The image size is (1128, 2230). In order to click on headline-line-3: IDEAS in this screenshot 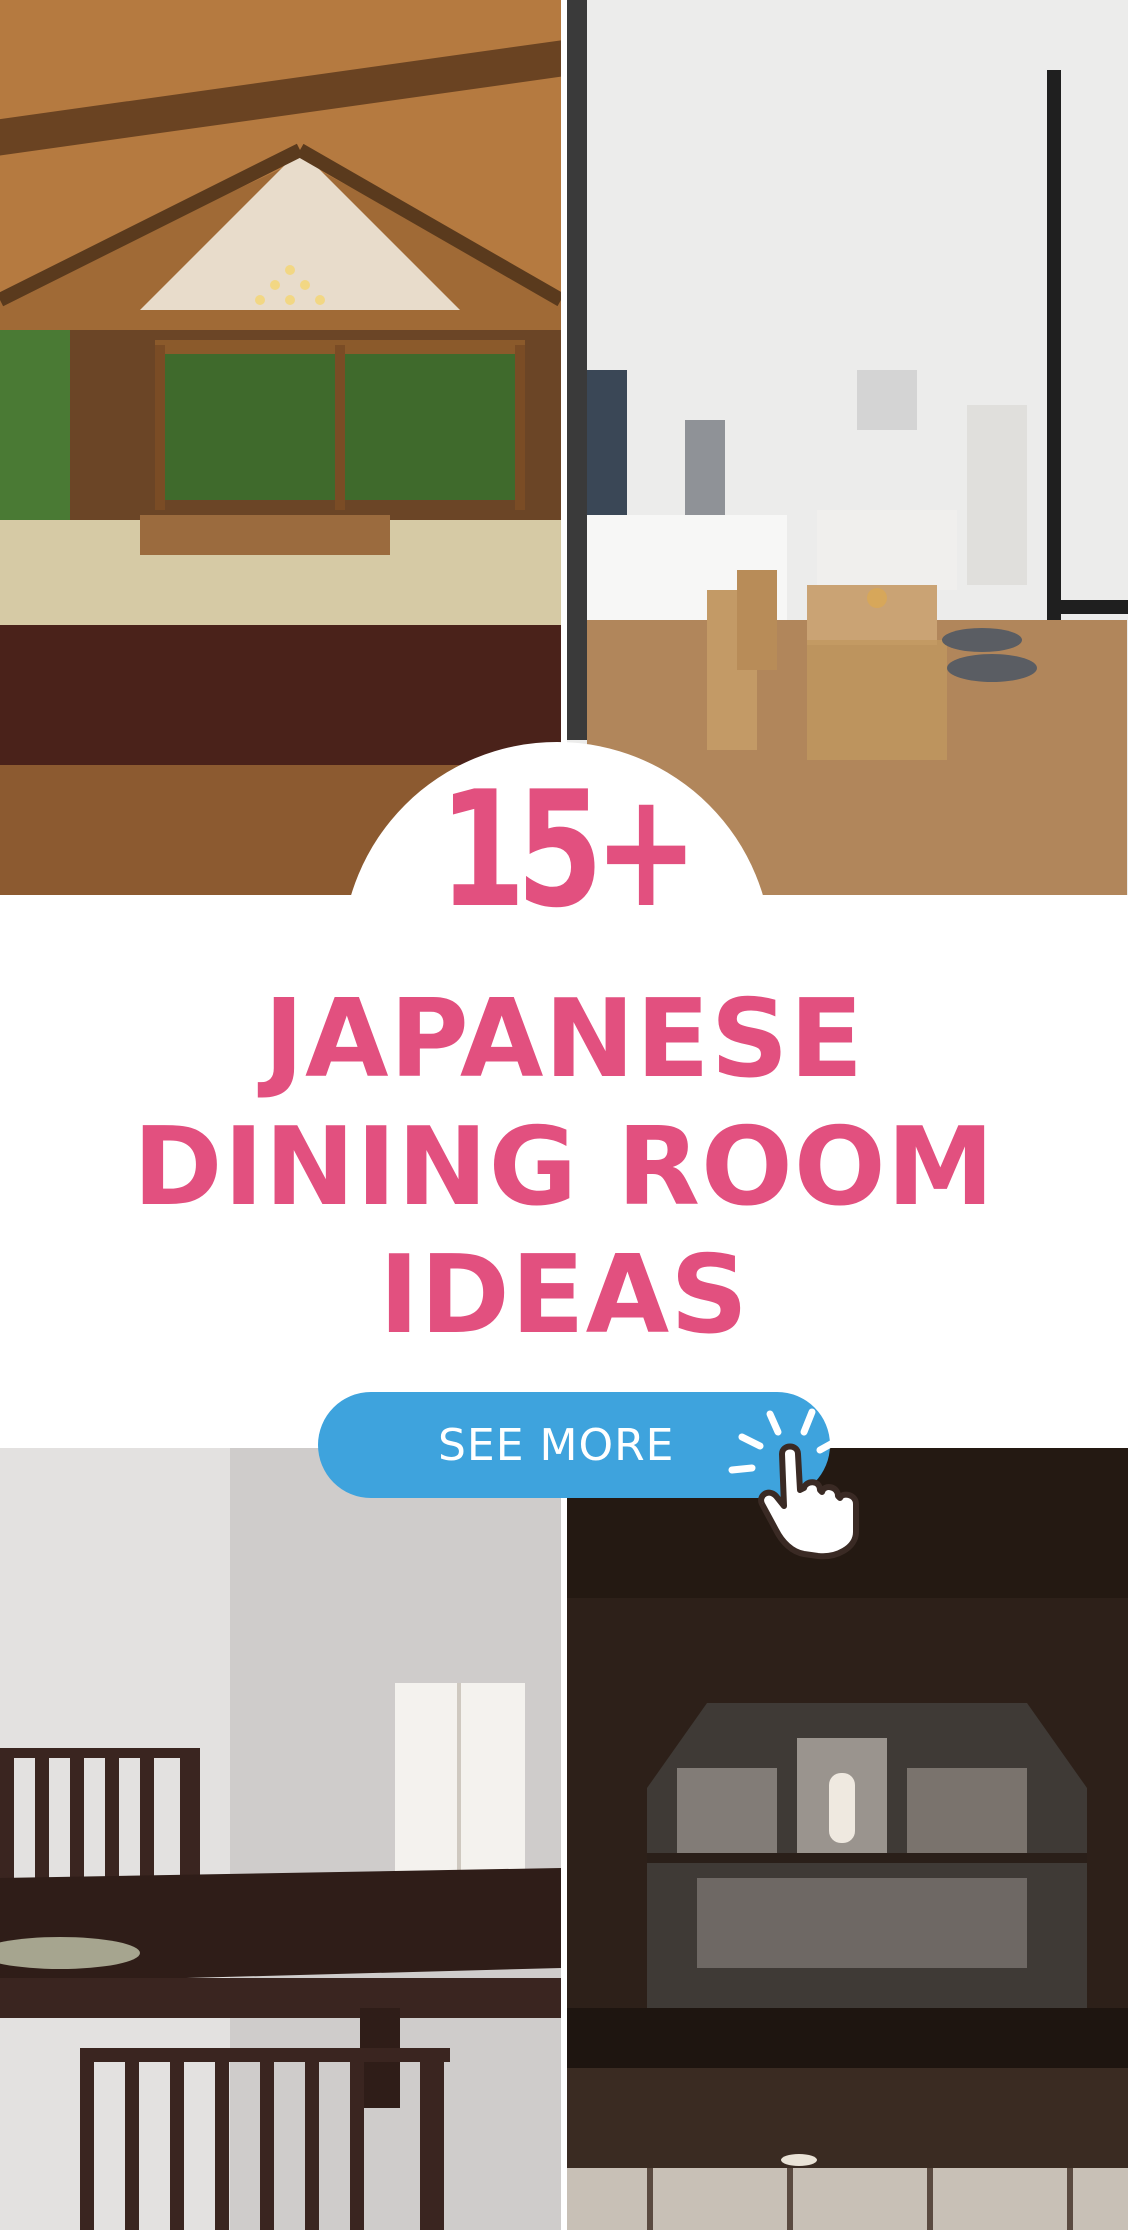, I will do `click(564, 1295)`.